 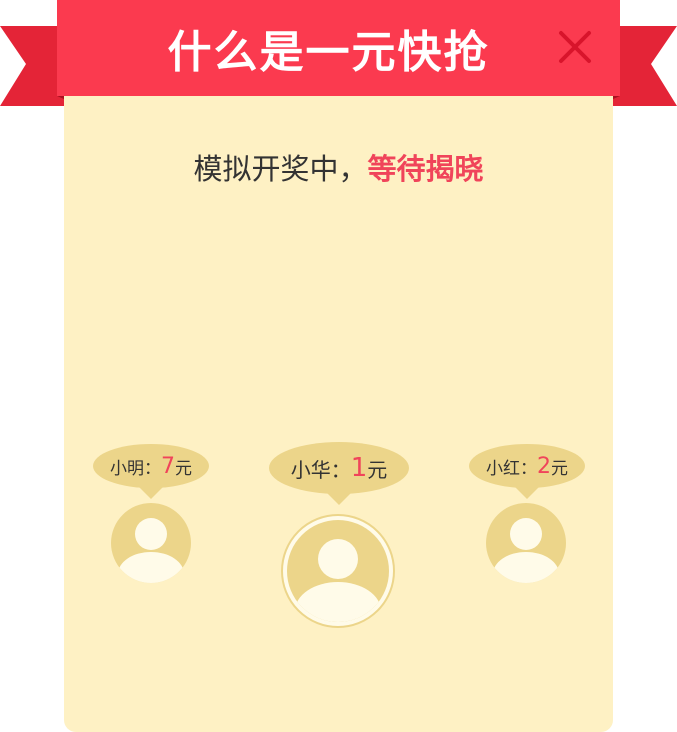 I want to click on player-bubble: 小华： 1 元, so click(x=339, y=473).